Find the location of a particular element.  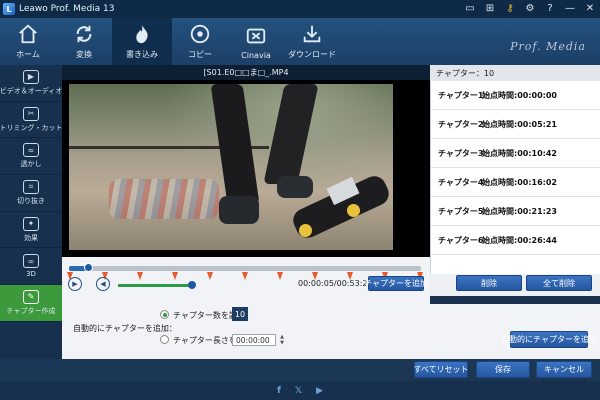

scissors-icon: ✂ is located at coordinates (31, 113).